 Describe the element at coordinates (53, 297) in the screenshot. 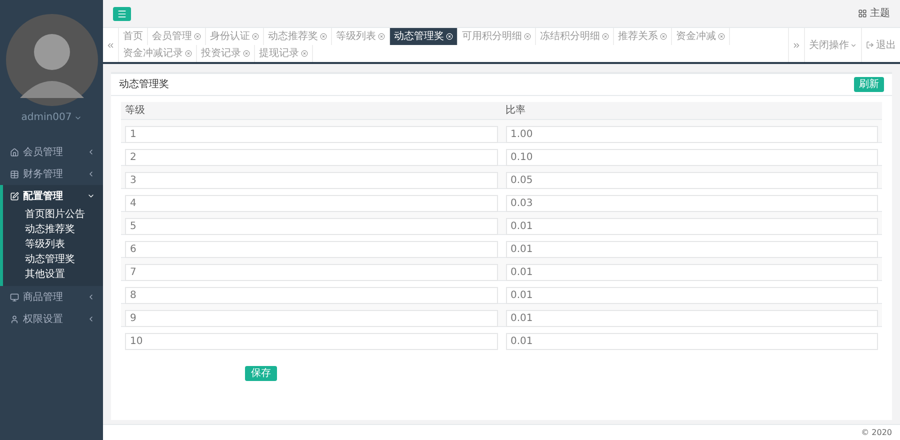

I see `menu-item: 商品管理` at that location.